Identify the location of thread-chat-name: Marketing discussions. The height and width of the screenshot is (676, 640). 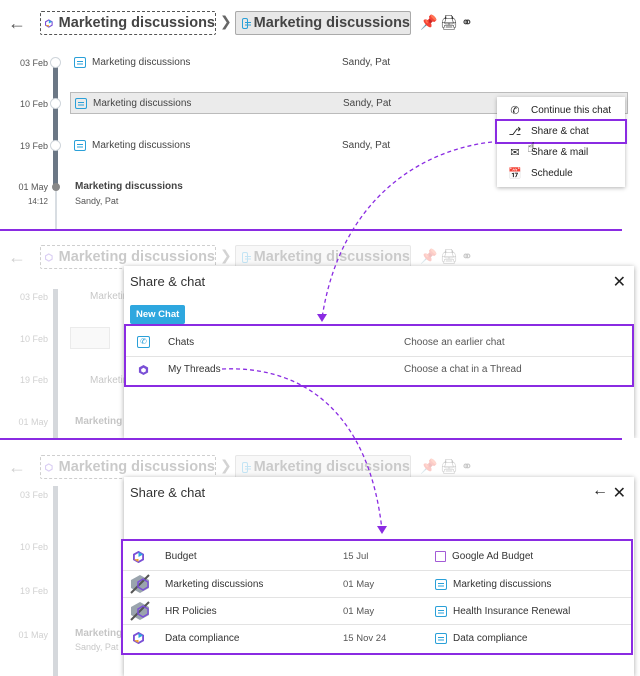
(502, 584).